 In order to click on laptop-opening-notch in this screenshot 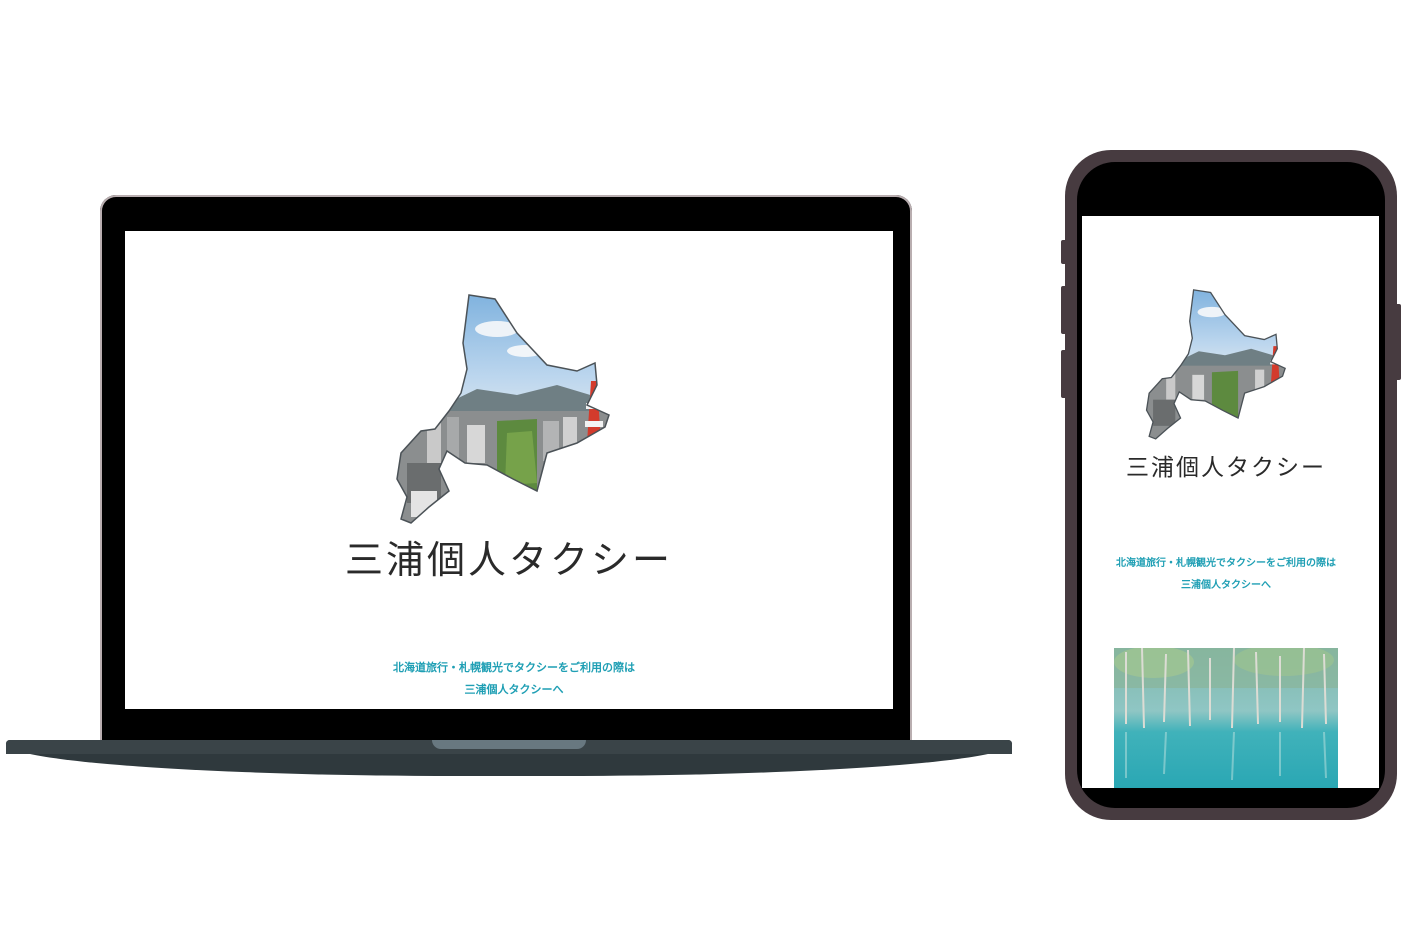, I will do `click(509, 744)`.